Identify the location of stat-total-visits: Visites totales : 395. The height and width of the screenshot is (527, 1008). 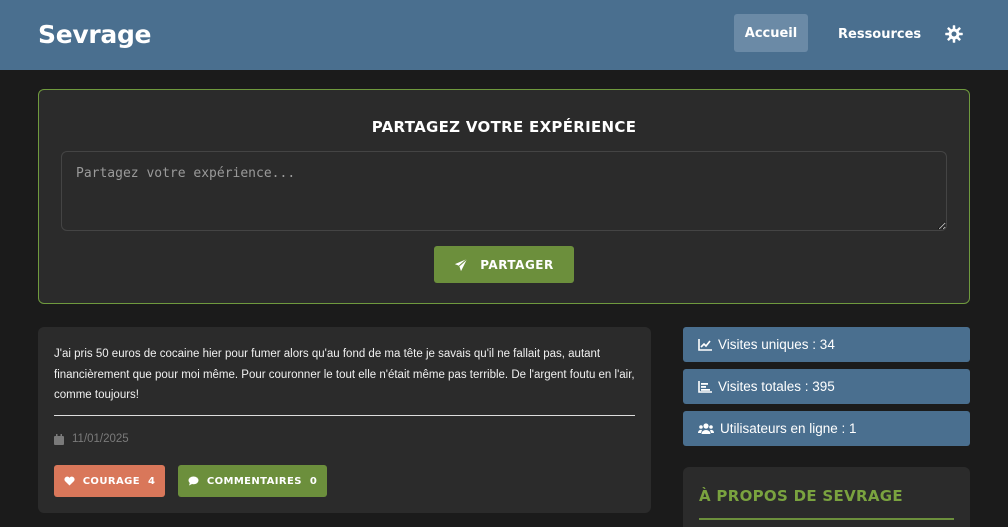
(826, 386).